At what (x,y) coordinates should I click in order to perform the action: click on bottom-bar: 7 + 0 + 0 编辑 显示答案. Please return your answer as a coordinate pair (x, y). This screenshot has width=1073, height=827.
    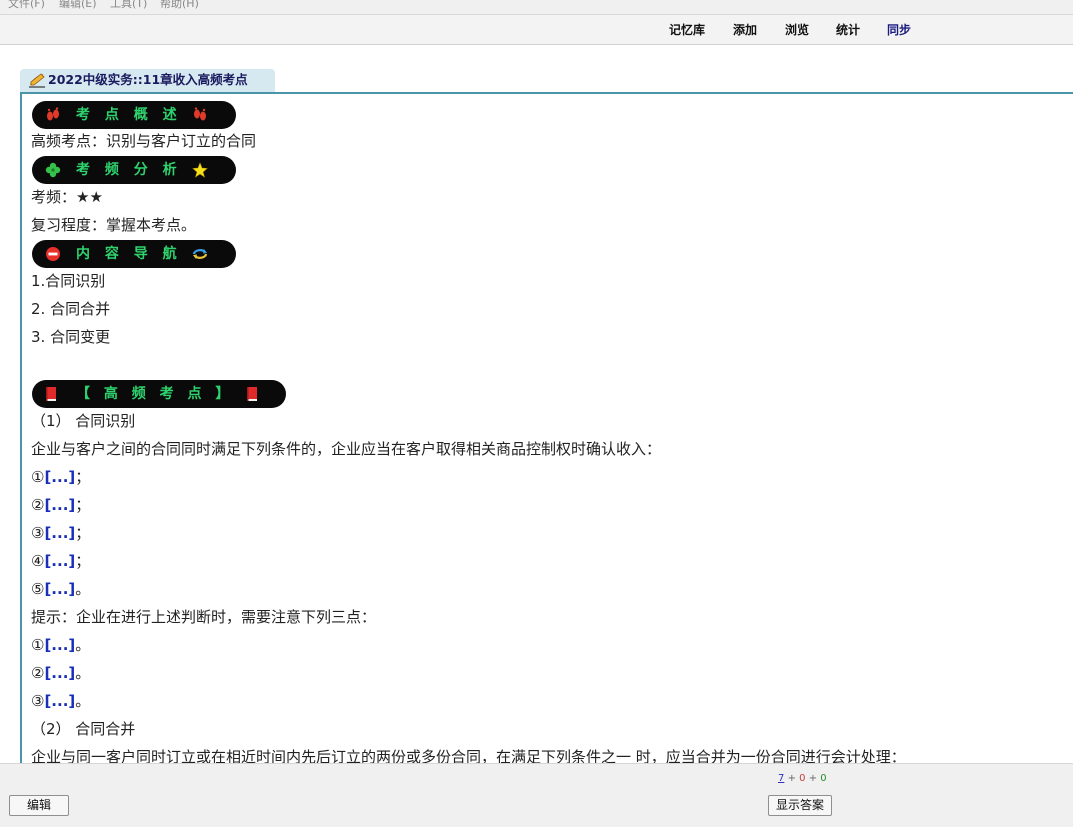
    Looking at the image, I should click on (536, 795).